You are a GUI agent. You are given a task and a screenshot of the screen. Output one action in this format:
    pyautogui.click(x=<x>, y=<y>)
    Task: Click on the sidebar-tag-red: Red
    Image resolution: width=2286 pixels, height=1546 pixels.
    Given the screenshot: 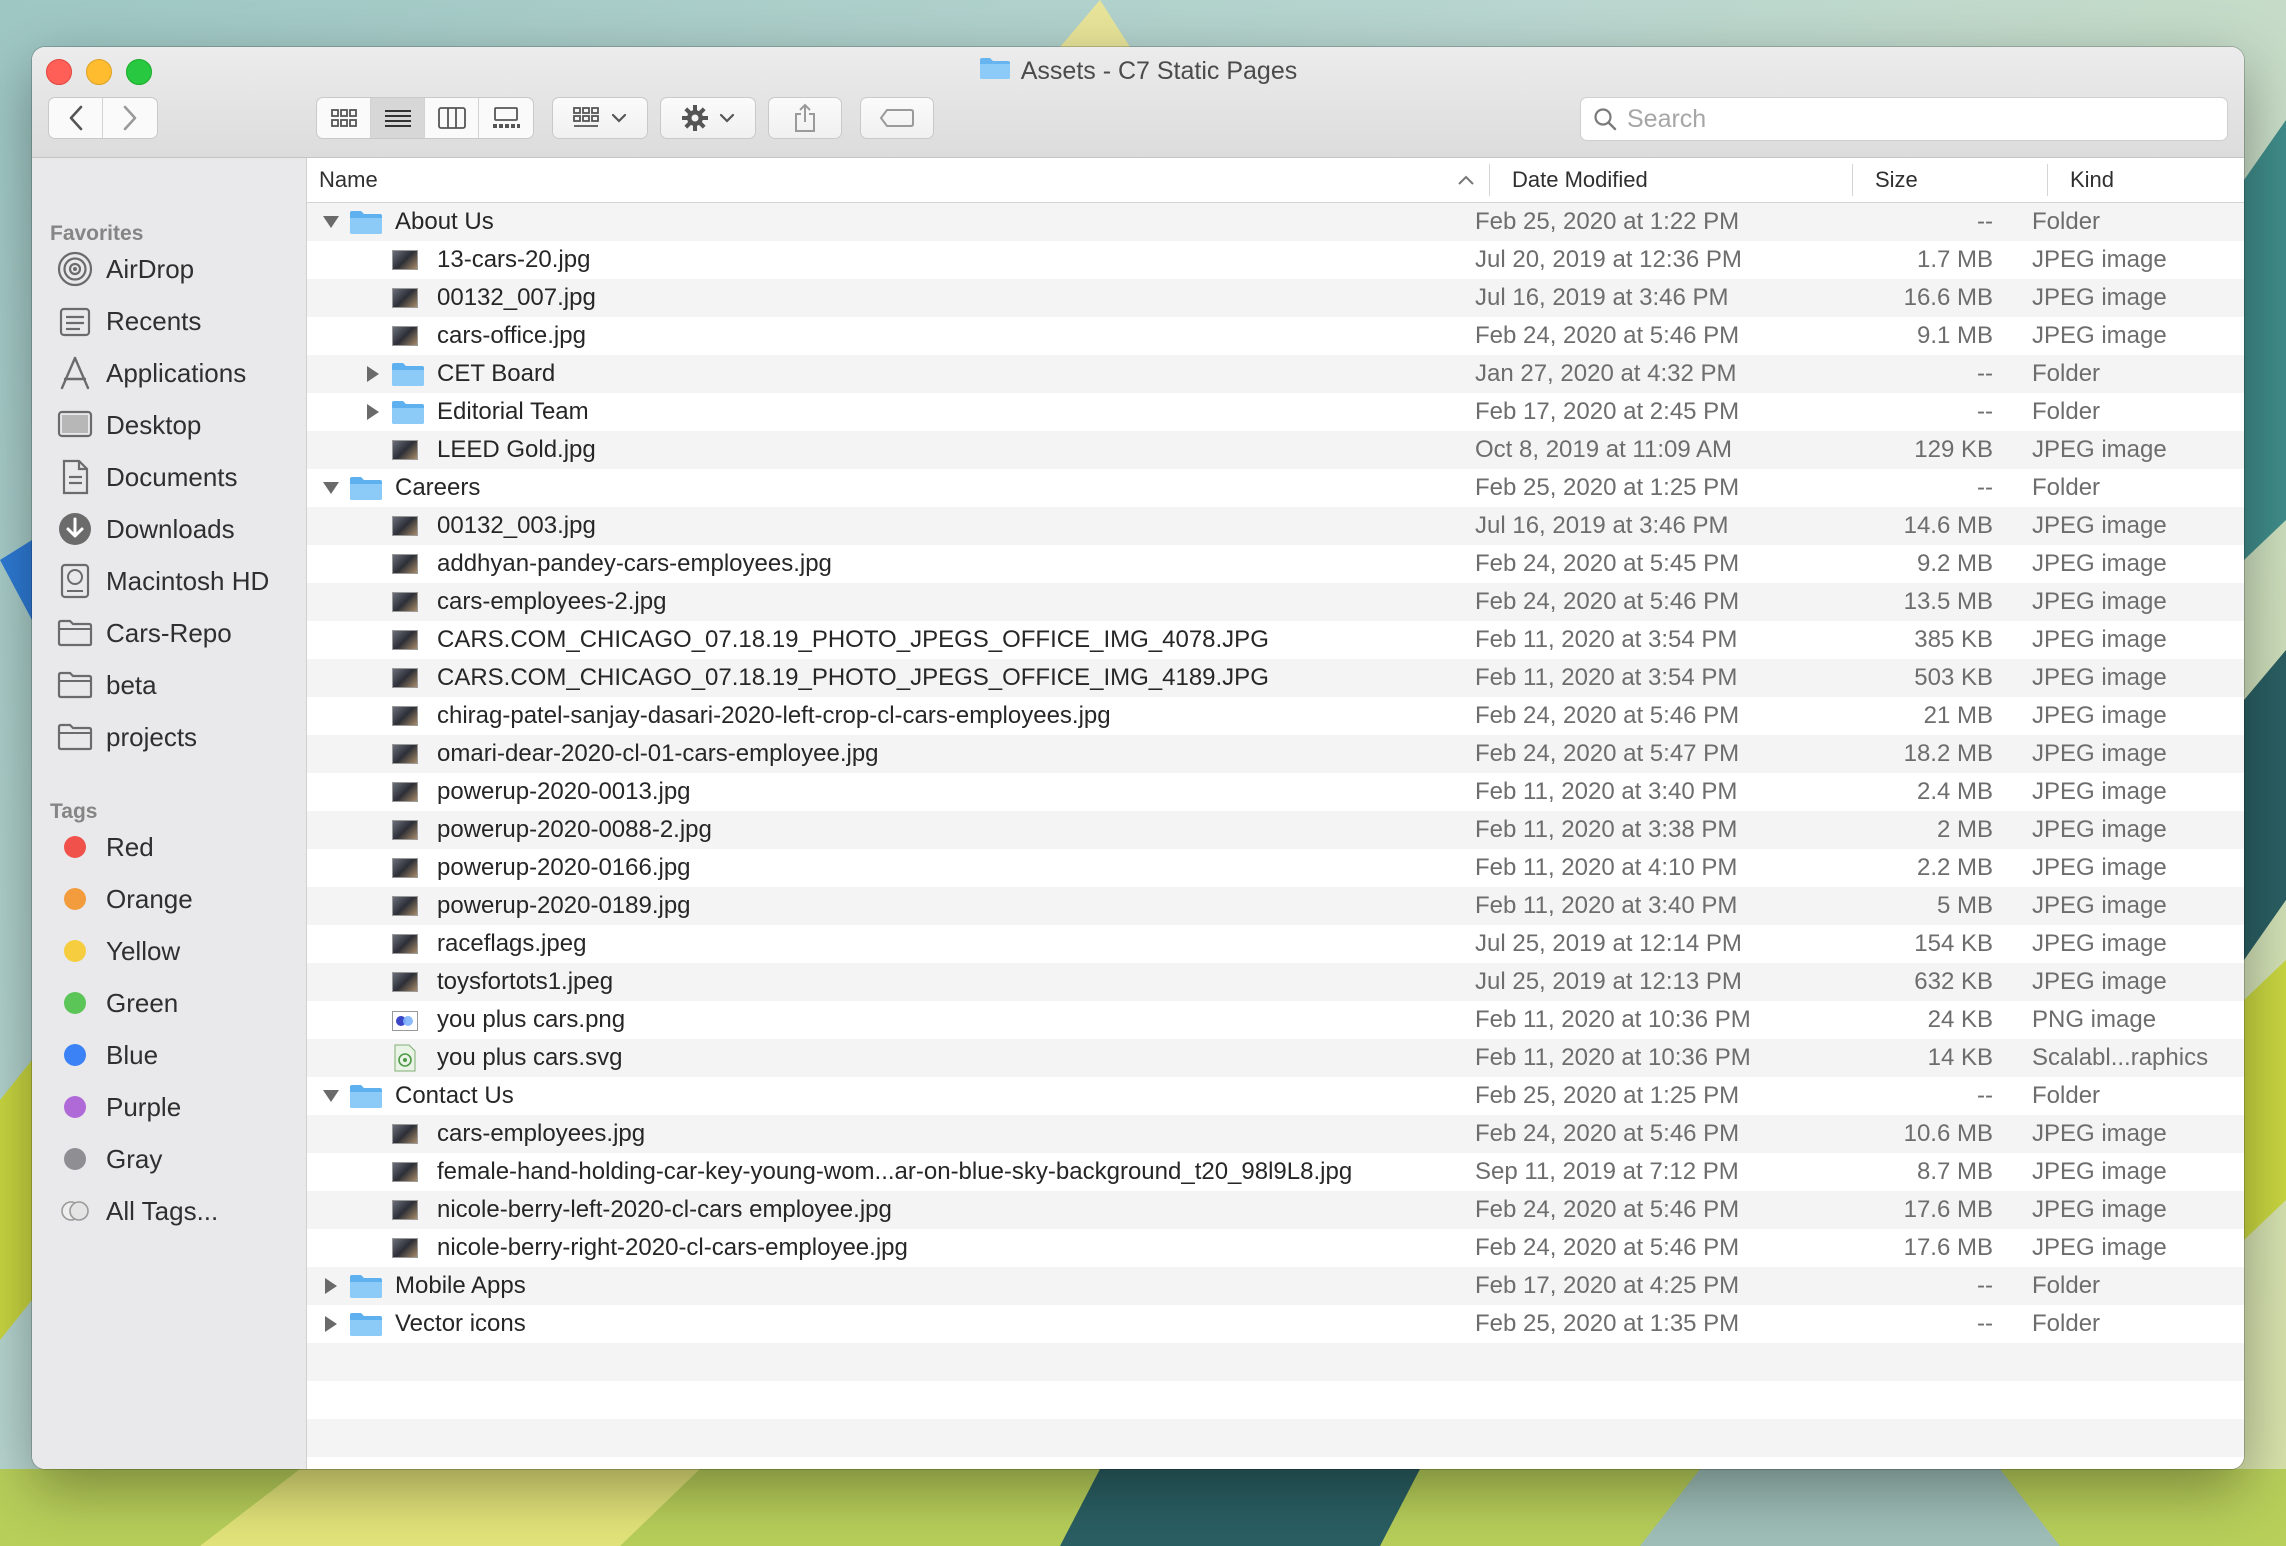 What is the action you would take?
    pyautogui.click(x=104, y=847)
    